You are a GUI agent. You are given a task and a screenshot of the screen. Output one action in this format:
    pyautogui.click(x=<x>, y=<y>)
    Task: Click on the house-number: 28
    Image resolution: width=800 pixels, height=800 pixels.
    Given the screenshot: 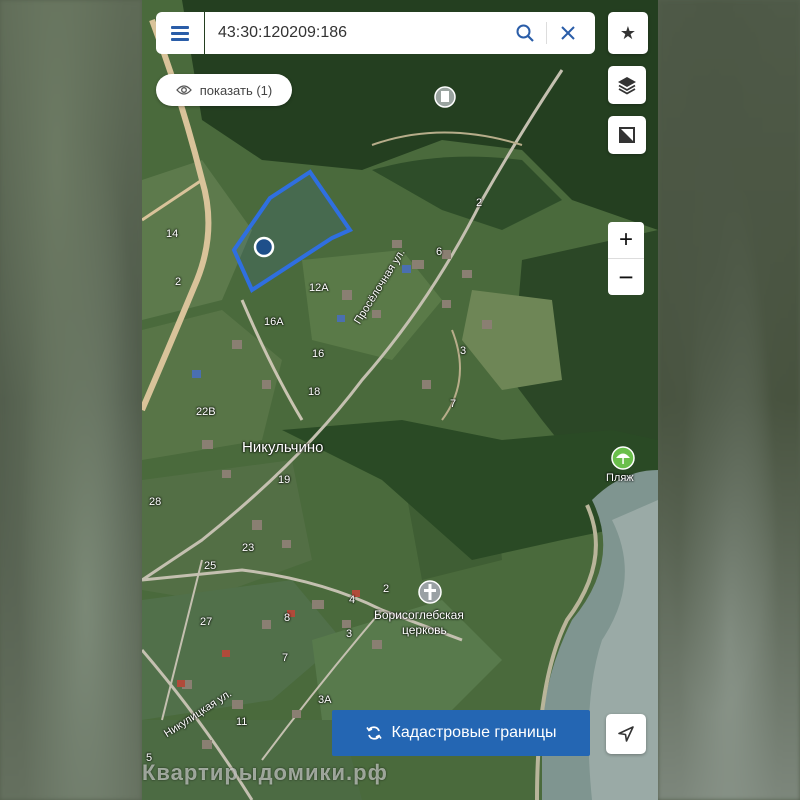 What is the action you would take?
    pyautogui.click(x=155, y=502)
    